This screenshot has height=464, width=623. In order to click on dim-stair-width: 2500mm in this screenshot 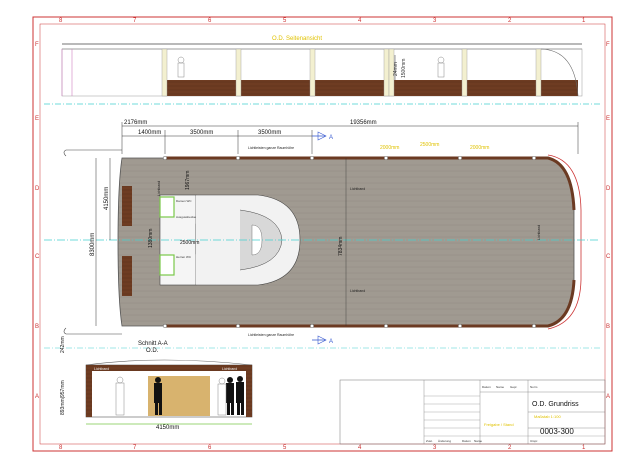, I will do `click(189, 243)`.